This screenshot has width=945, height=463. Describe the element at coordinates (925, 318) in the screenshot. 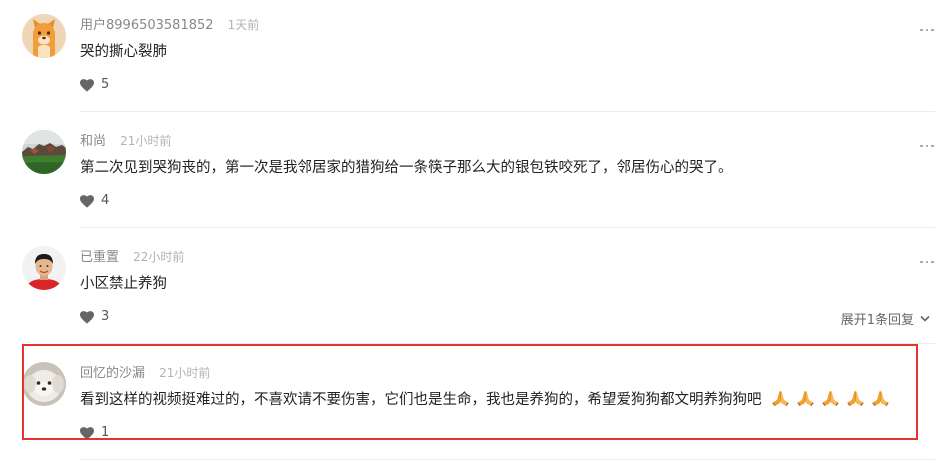

I see `chevron-down-icon` at that location.